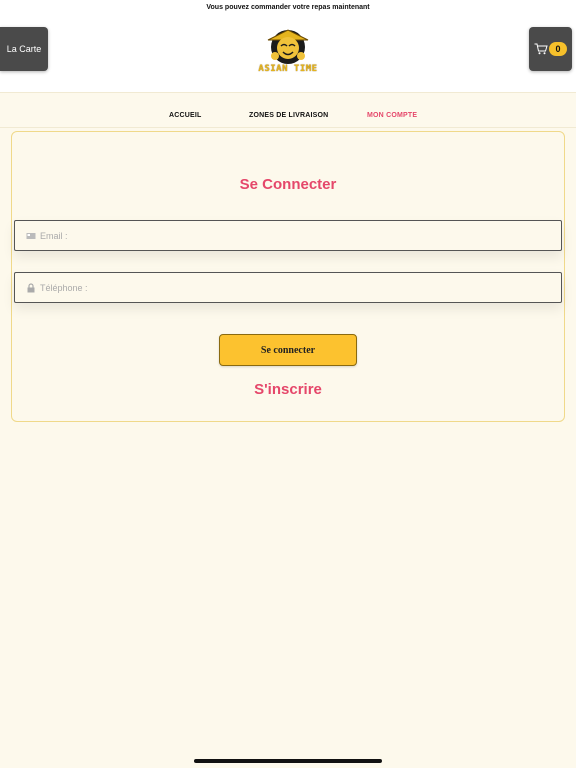 This screenshot has width=576, height=768. I want to click on login-button: Se connecter, so click(288, 350).